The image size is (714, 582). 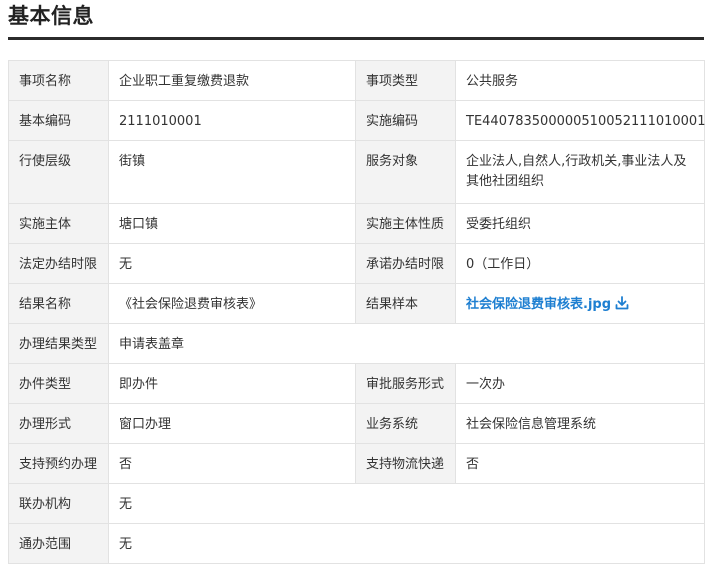 I want to click on field-value: 塘口镇, so click(x=232, y=223).